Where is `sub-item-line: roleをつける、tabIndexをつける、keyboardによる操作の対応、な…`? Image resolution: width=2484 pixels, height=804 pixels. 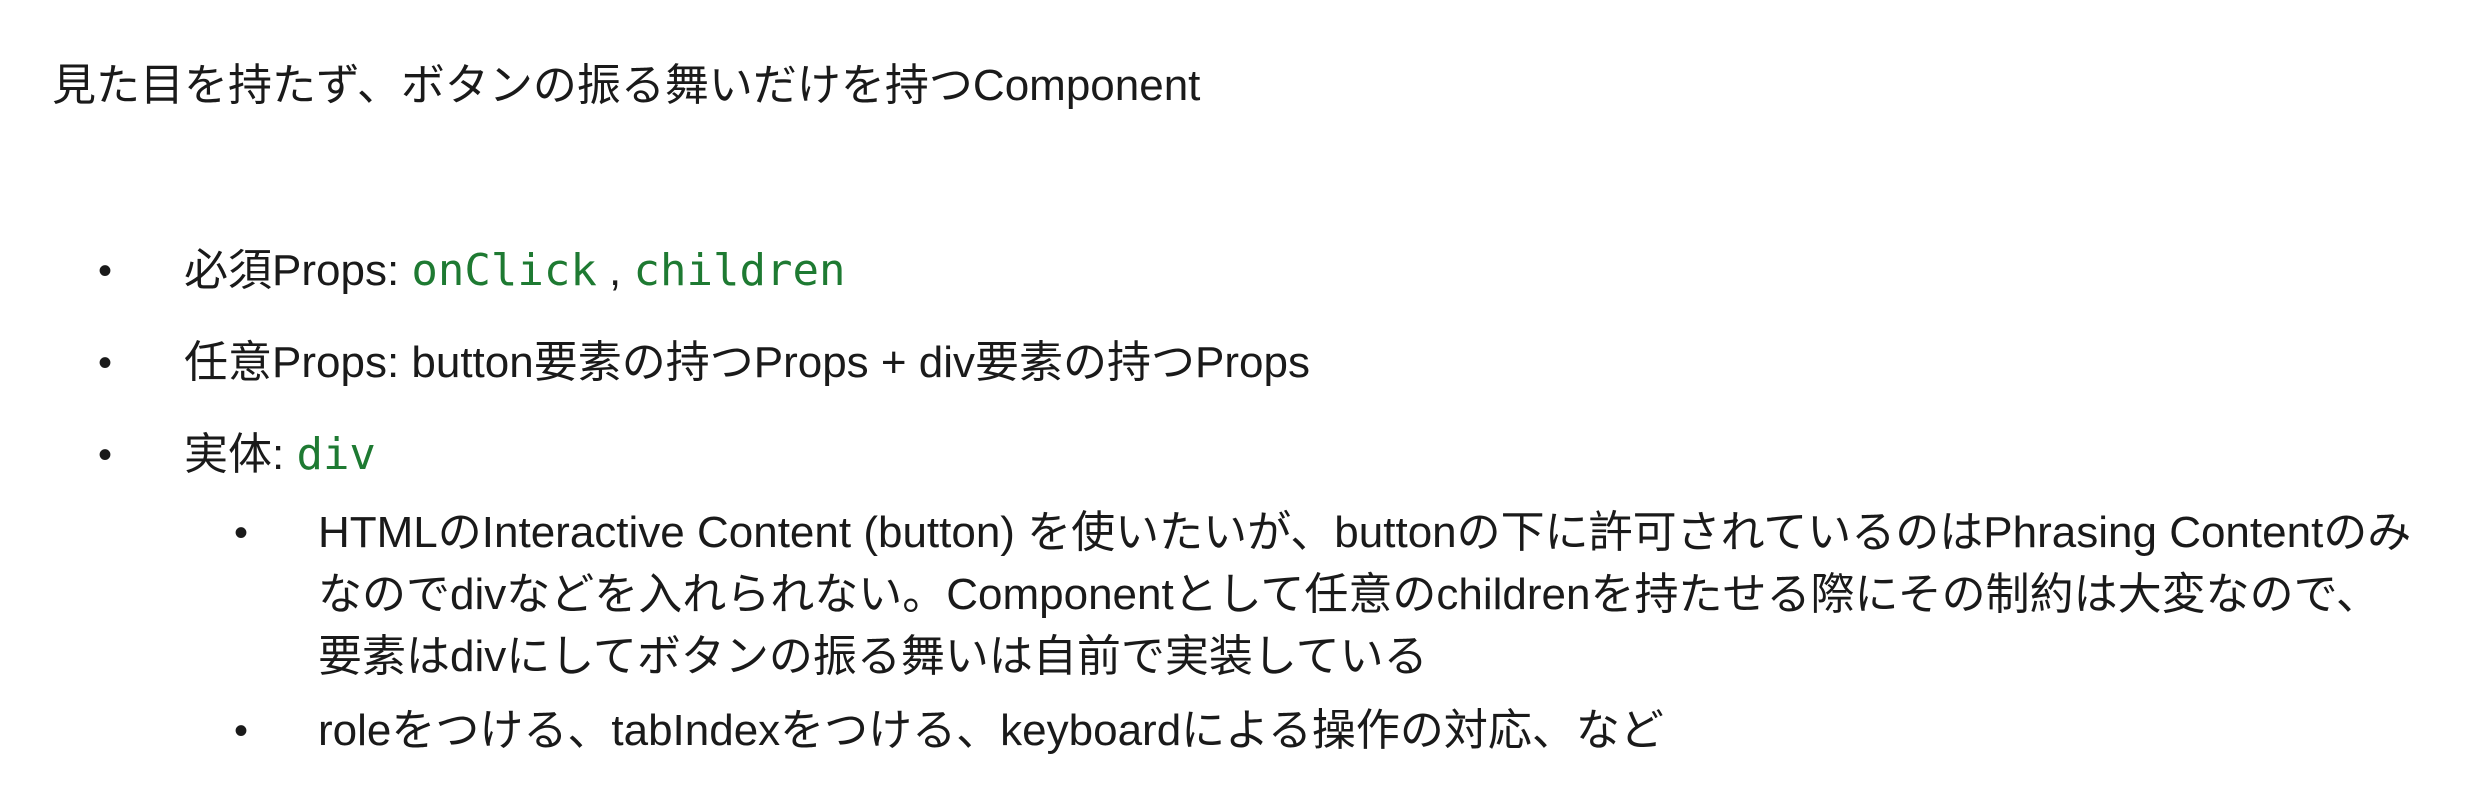 sub-item-line: roleをつける、tabIndexをつける、keyboardによる操作の対応、な… is located at coordinates (991, 730).